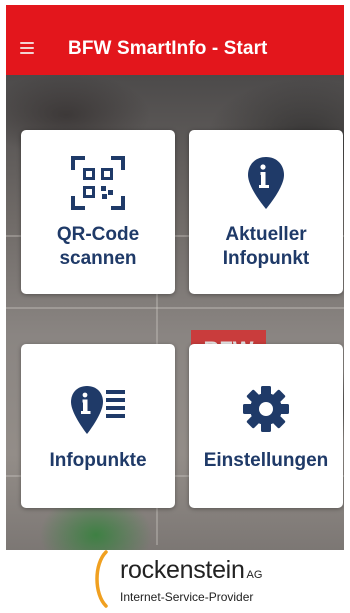 This screenshot has width=350, height=613. What do you see at coordinates (266, 212) in the screenshot?
I see `current-infopoint-button: Aktueller Infopunkt` at bounding box center [266, 212].